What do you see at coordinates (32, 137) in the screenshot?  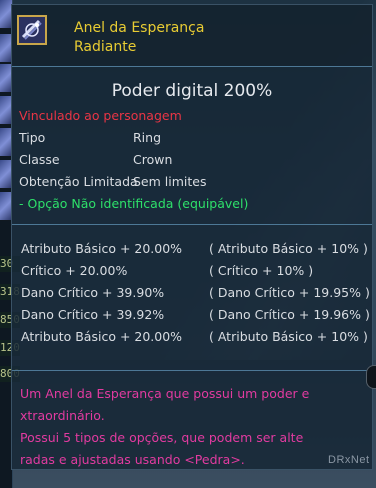 I see `property-label-type: Tipo` at bounding box center [32, 137].